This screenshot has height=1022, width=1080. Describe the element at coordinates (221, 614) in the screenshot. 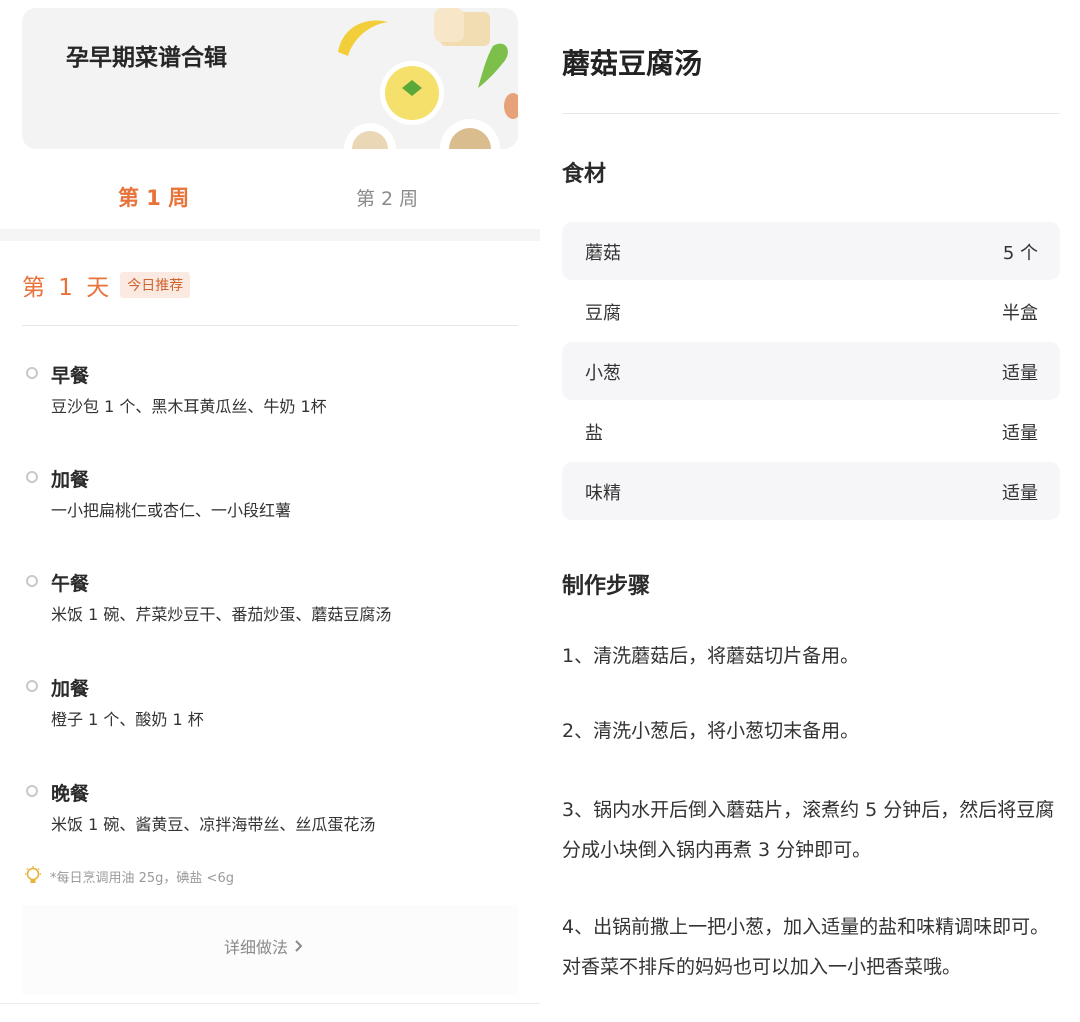

I see `meal-desc: 米饭 1 碗、芹菜炒豆干、番茄炒蛋、蘑菇豆腐汤` at that location.